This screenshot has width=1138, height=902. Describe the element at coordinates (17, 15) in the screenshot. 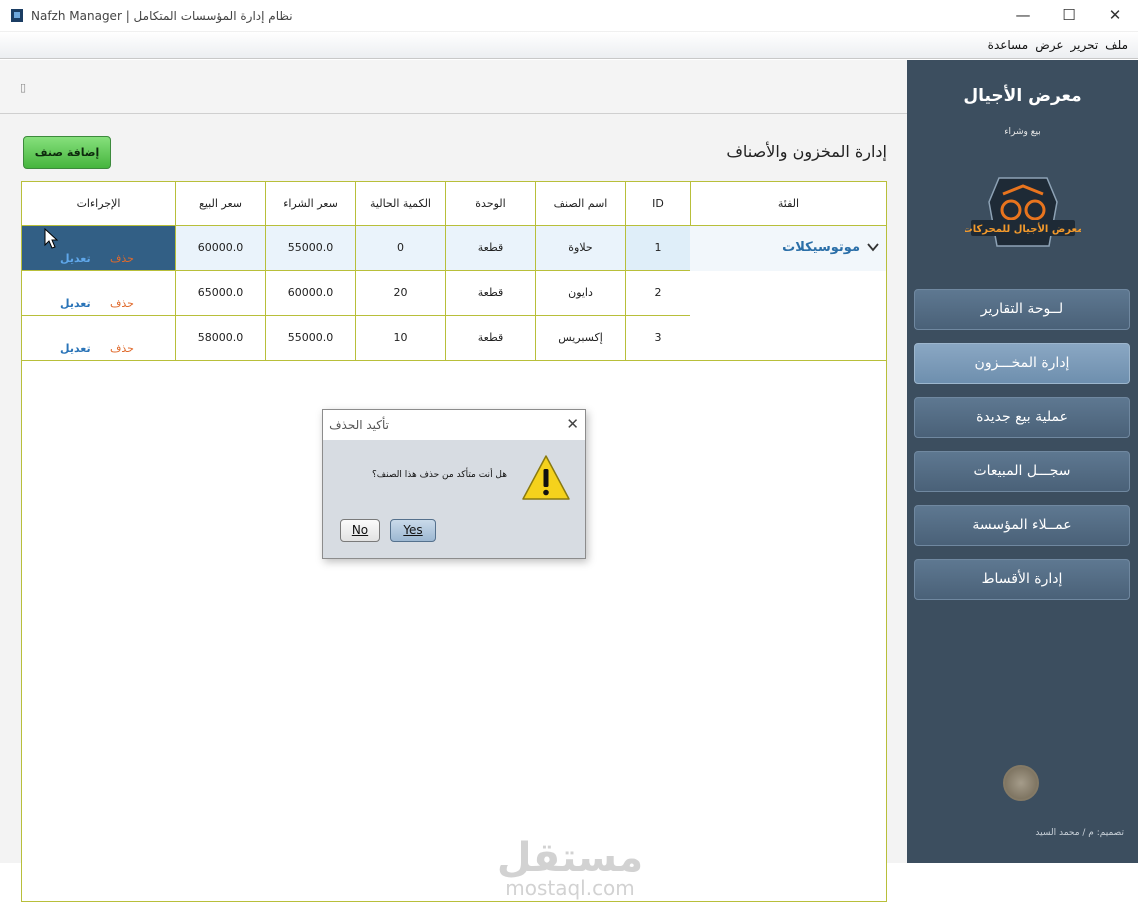

I see `app-icon` at that location.